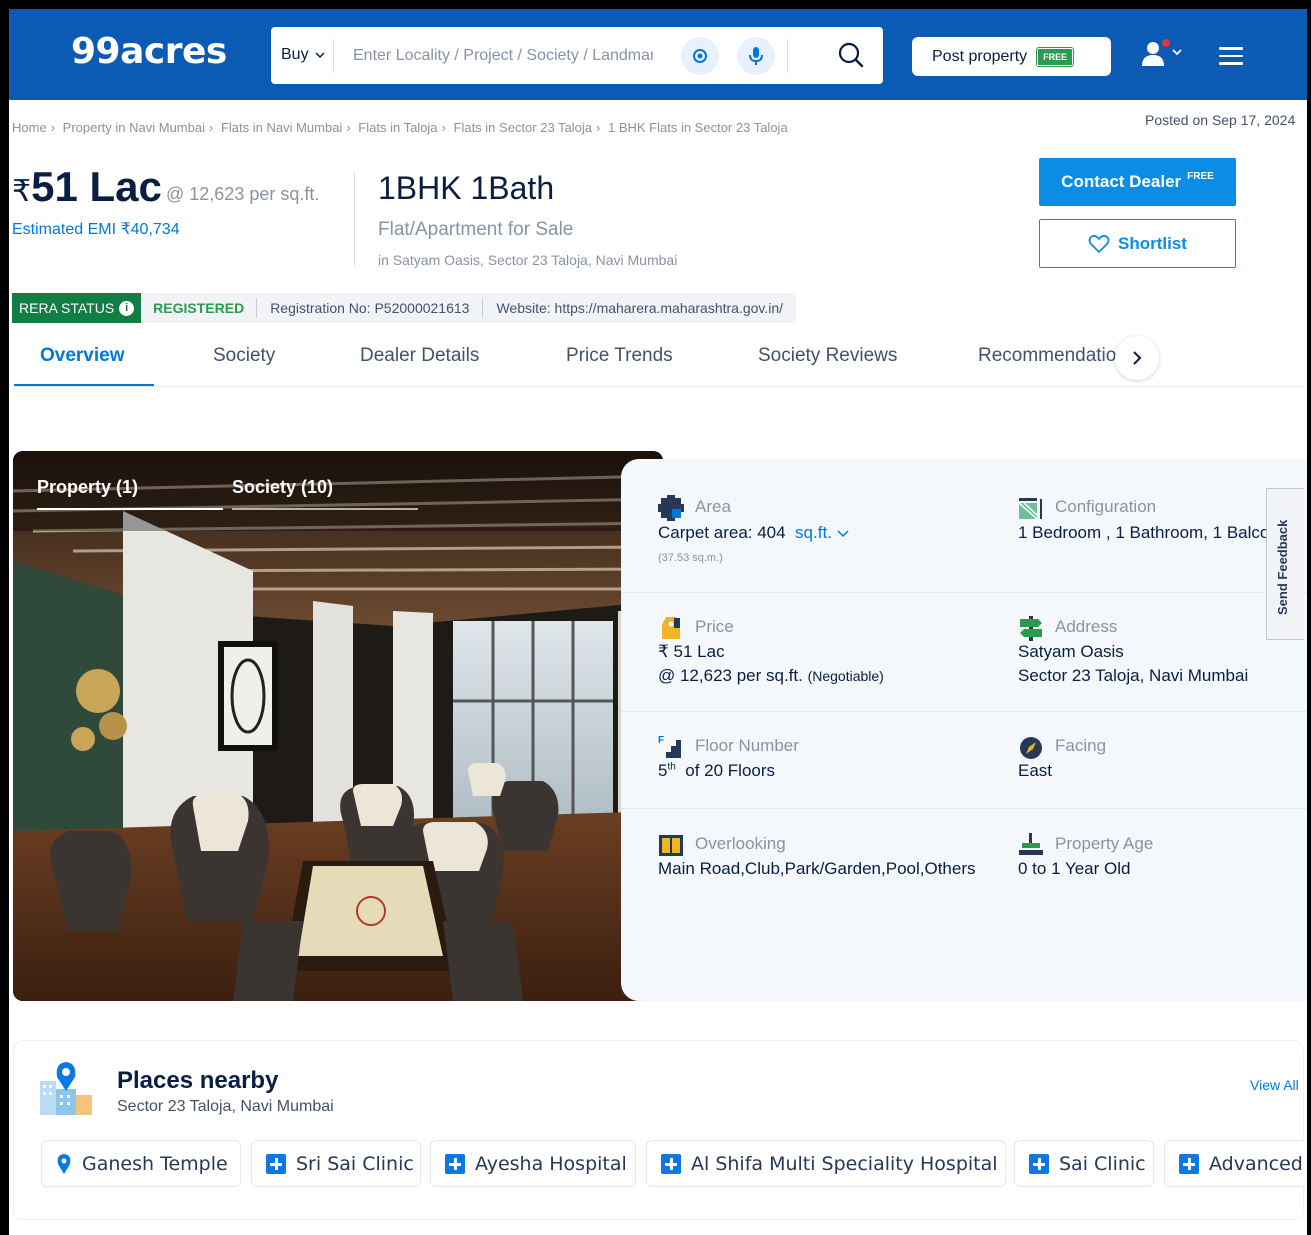  What do you see at coordinates (67, 308) in the screenshot?
I see `rera-status-label: RERA STATUS` at bounding box center [67, 308].